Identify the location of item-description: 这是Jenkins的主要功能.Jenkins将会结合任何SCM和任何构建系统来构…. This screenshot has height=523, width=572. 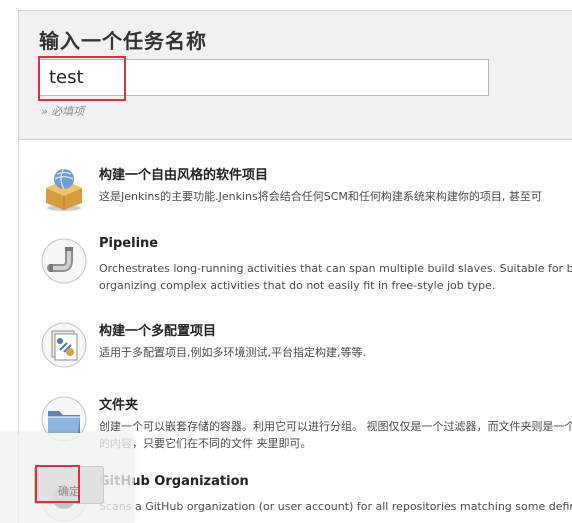
(320, 196).